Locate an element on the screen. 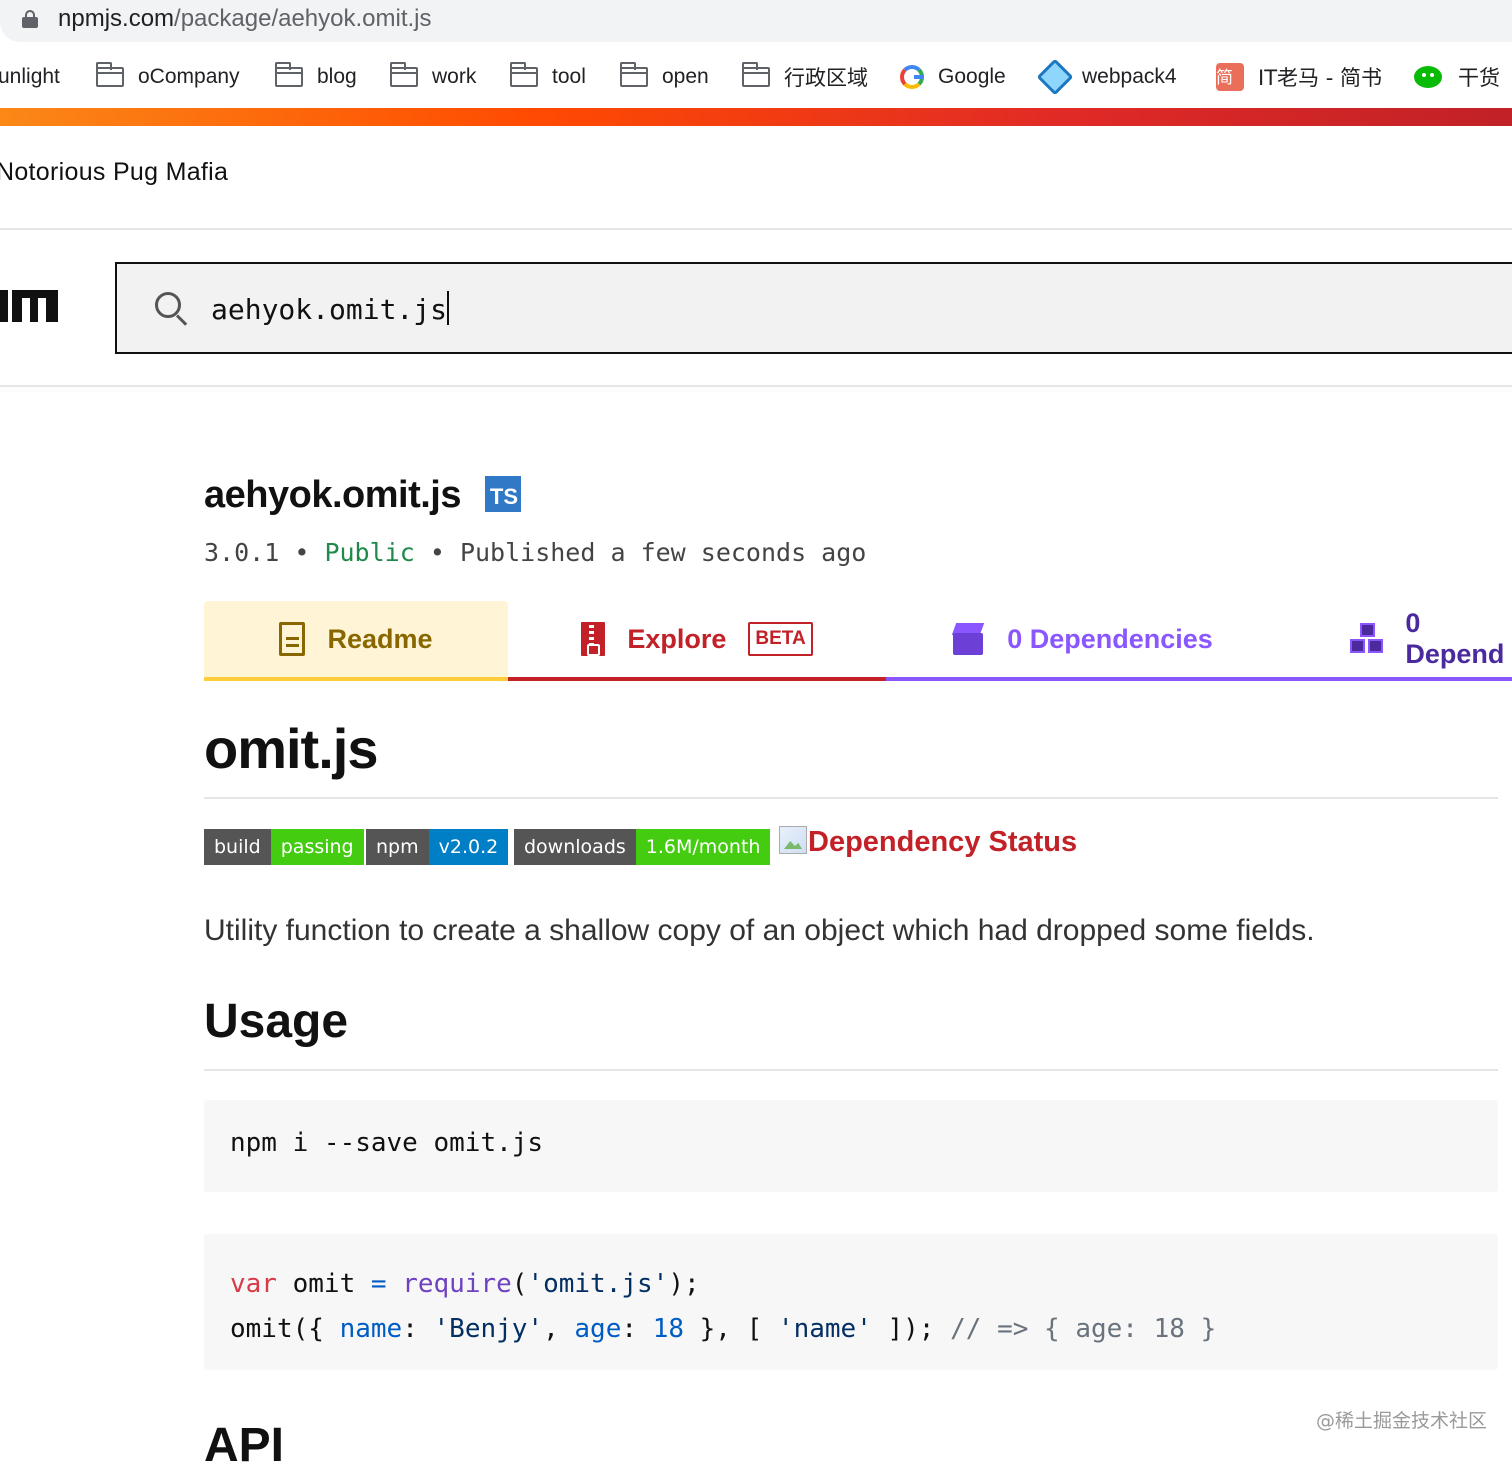 This screenshot has height=1464, width=1512. code-token: , is located at coordinates (559, 1329).